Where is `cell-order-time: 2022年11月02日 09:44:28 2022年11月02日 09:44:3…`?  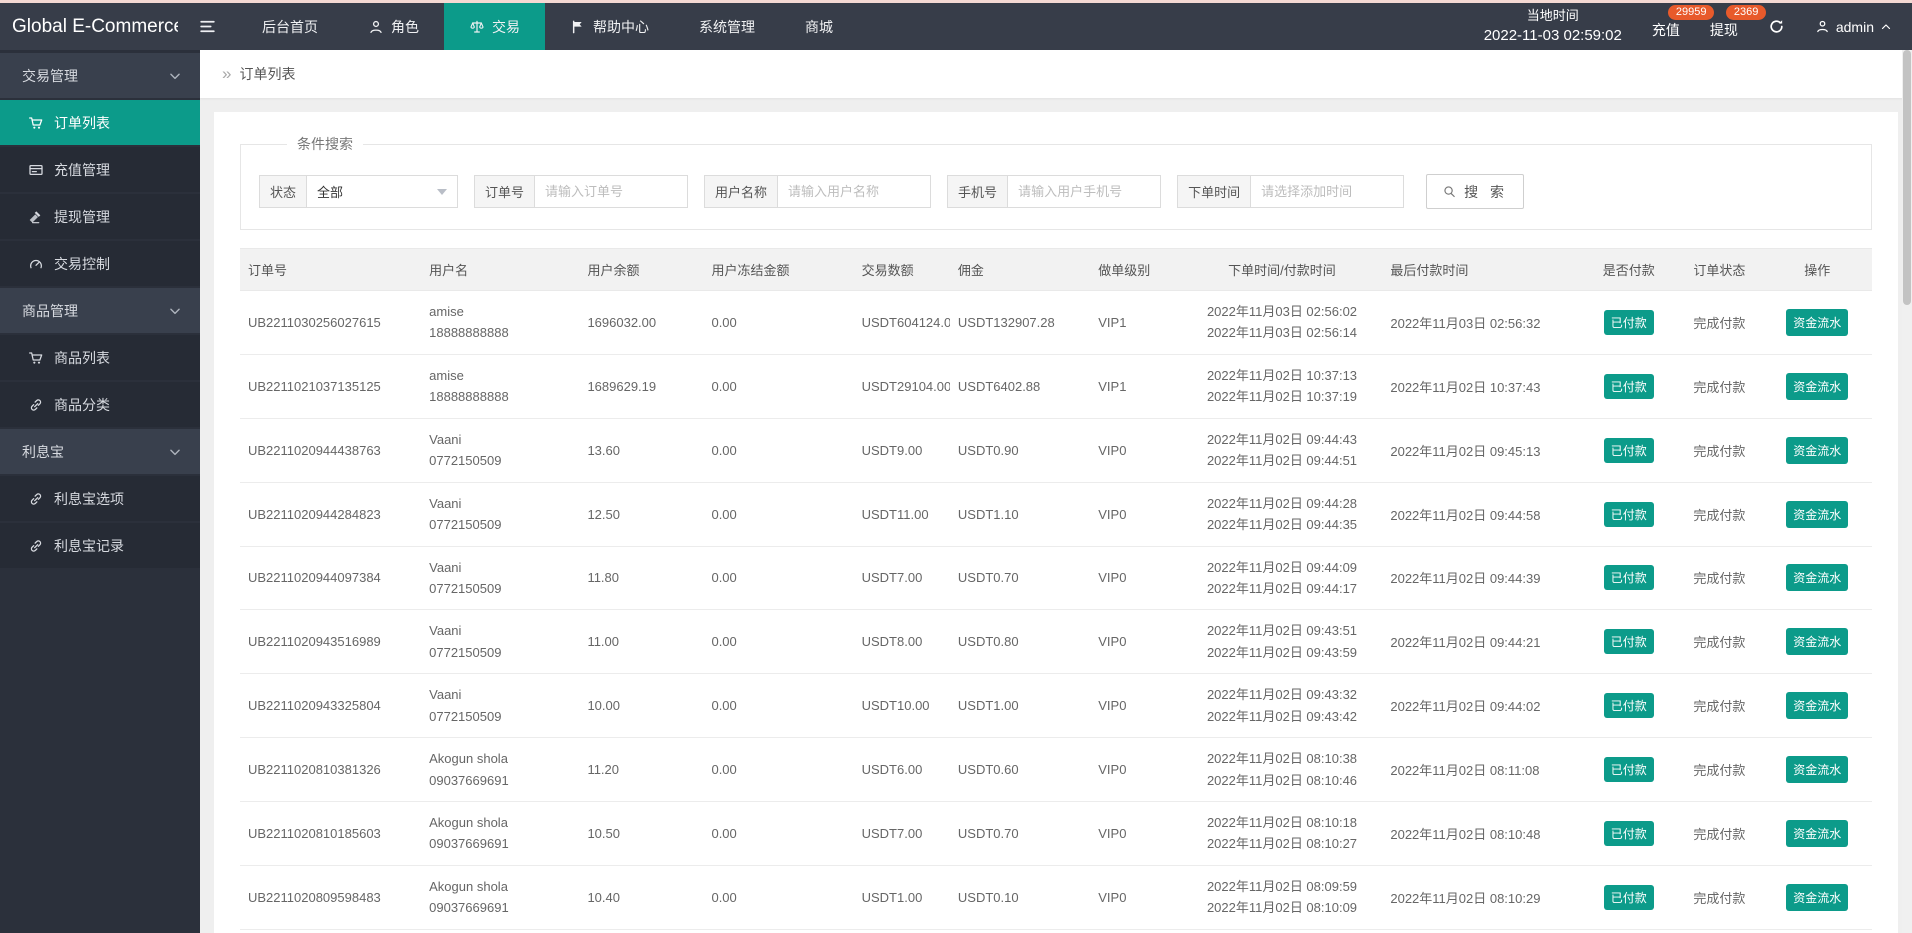
cell-order-time: 2022年11月02日 09:44:28 2022年11月02日 09:44:3… is located at coordinates (1282, 514).